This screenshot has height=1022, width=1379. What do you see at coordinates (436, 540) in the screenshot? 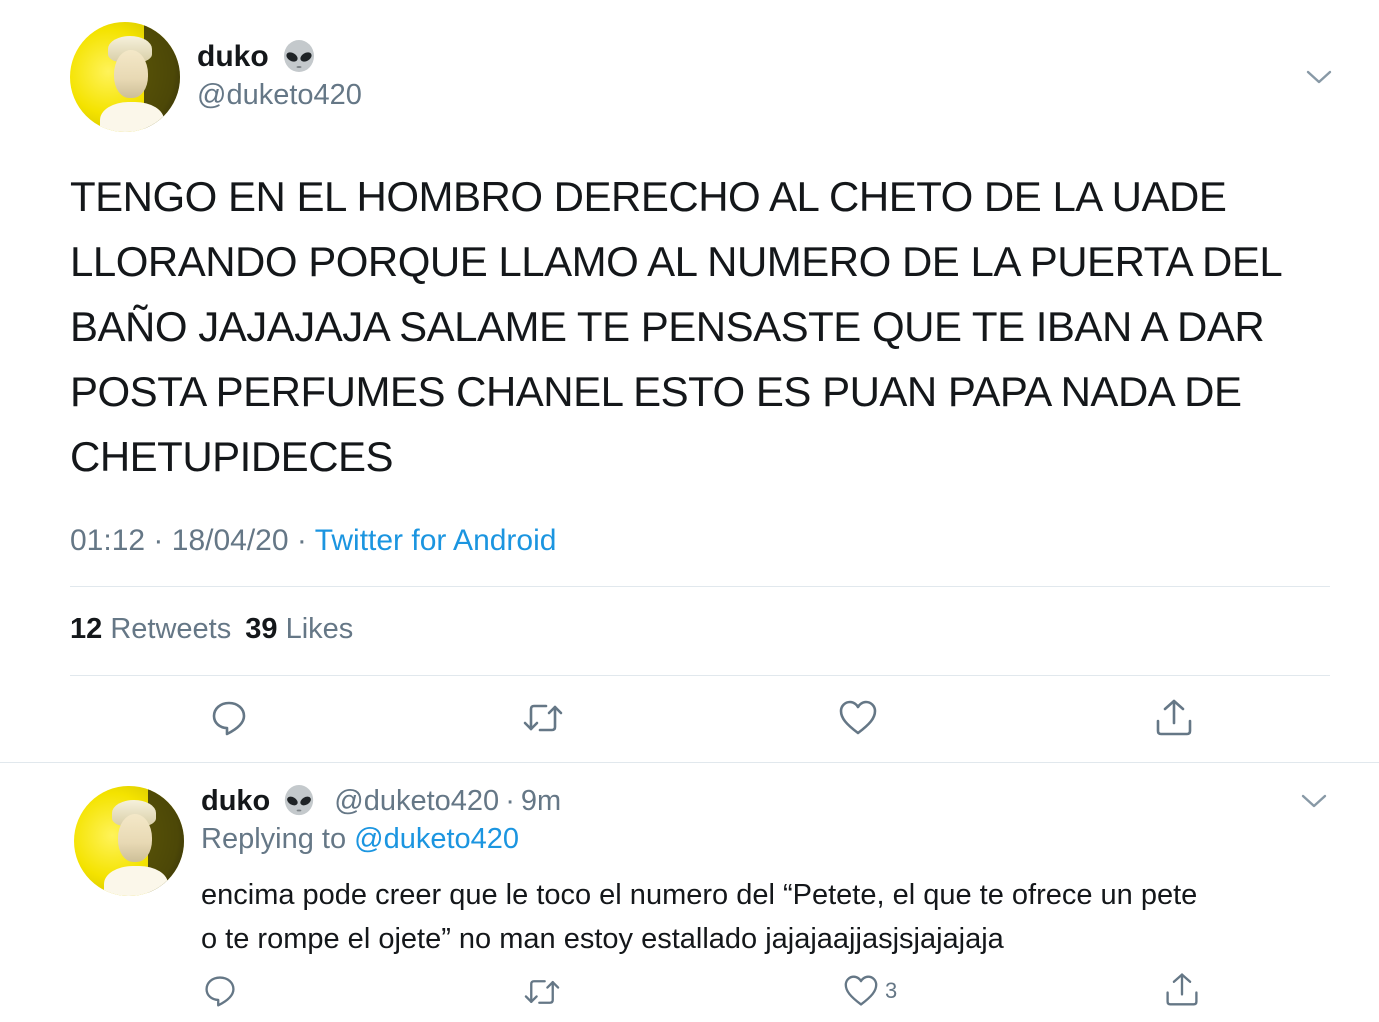
I see `tweet-source-link: Twitter for Android` at bounding box center [436, 540].